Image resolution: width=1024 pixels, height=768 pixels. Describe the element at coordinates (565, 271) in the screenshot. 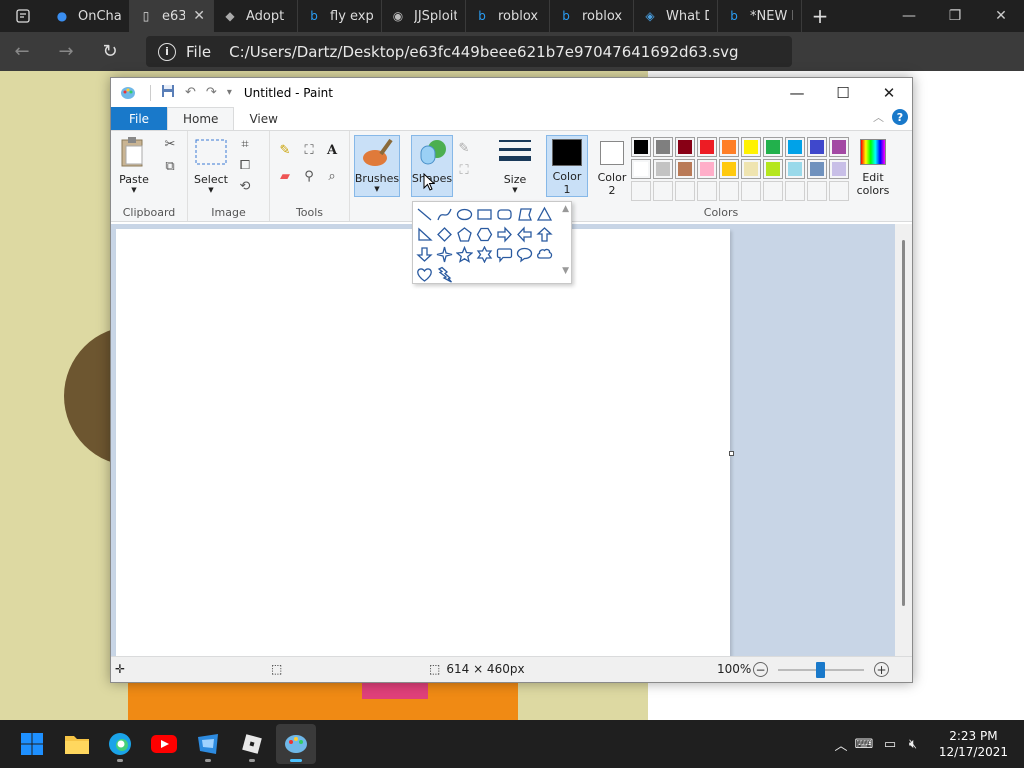

I see `scroll-down-icon: ▼` at that location.